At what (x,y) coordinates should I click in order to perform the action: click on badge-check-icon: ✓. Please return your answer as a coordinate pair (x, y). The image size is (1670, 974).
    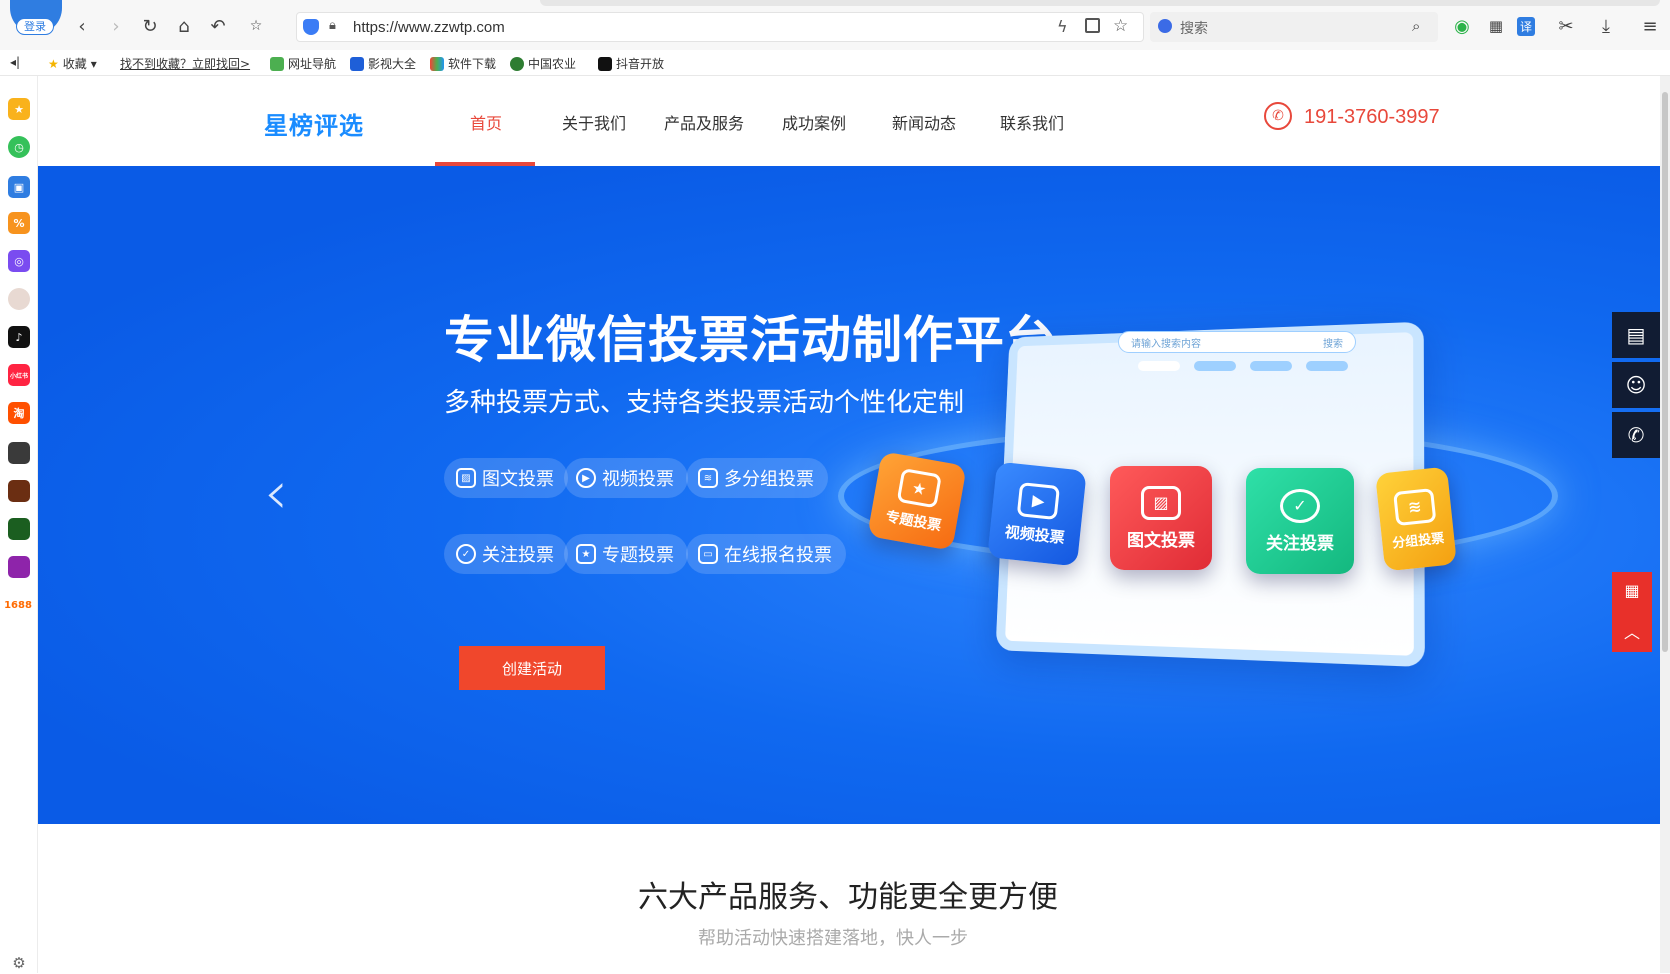
    Looking at the image, I should click on (466, 554).